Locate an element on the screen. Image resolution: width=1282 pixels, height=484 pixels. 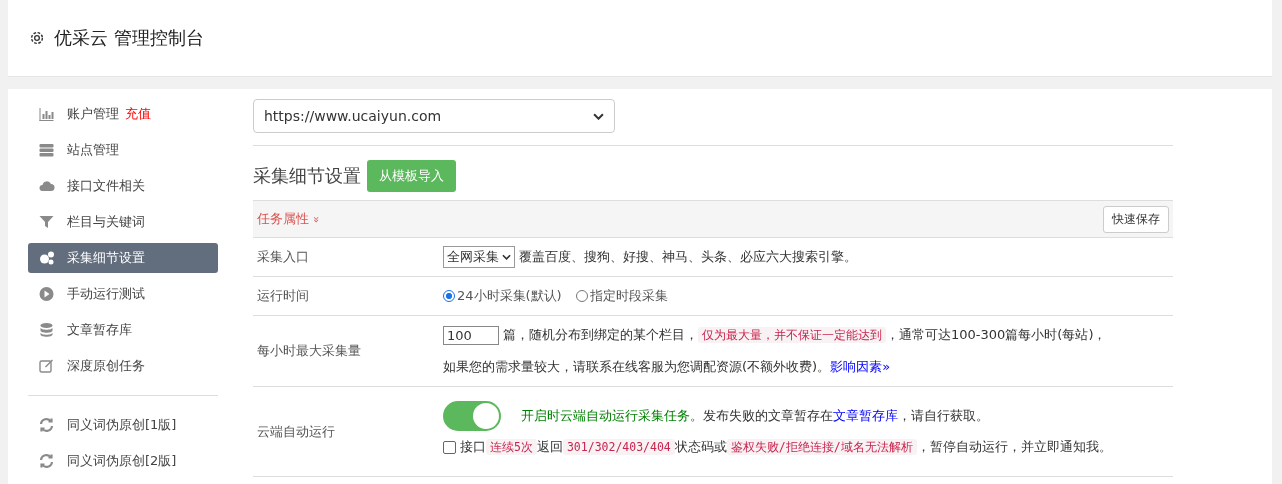
edit-icon is located at coordinates (46, 366).